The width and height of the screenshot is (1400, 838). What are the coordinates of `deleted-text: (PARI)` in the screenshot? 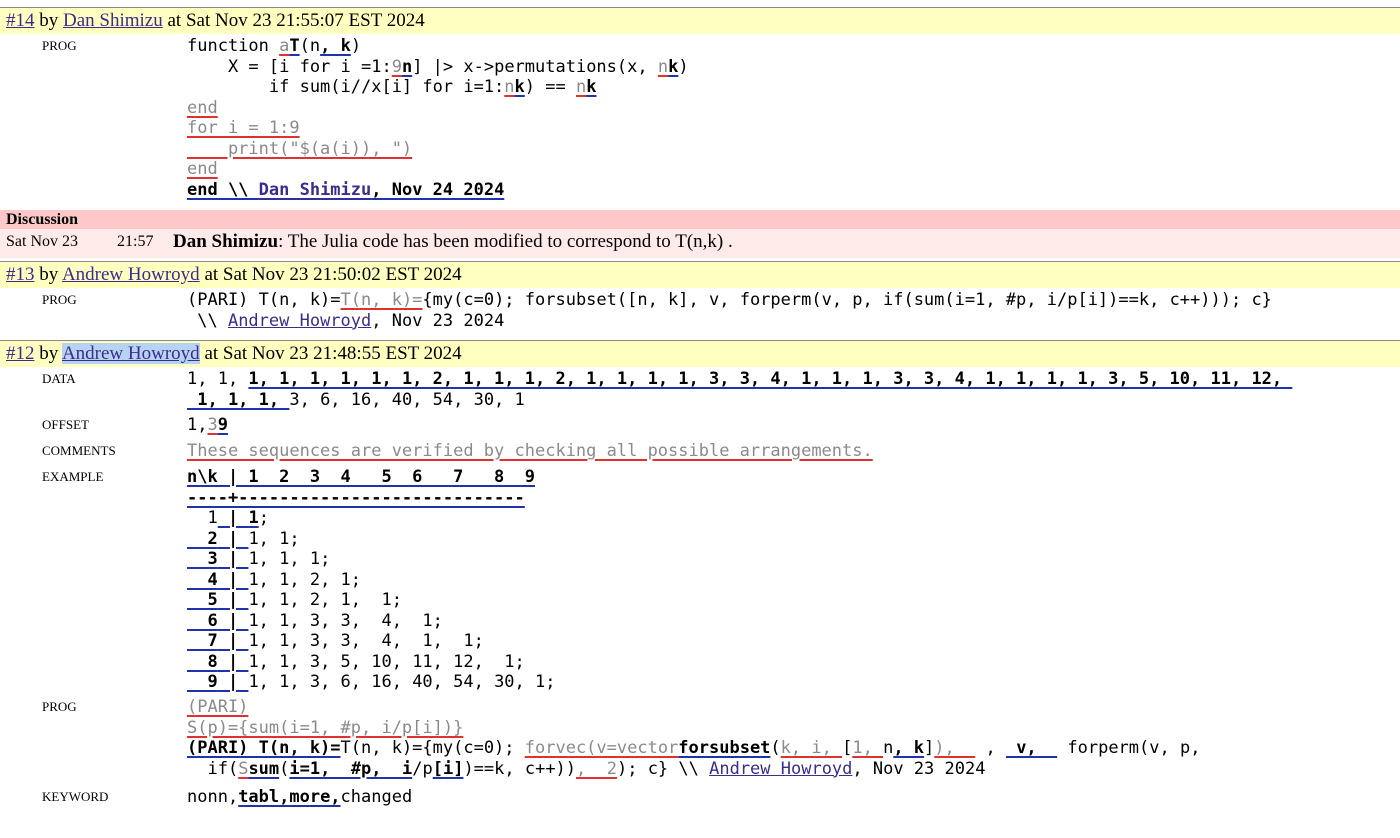 It's located at (218, 707).